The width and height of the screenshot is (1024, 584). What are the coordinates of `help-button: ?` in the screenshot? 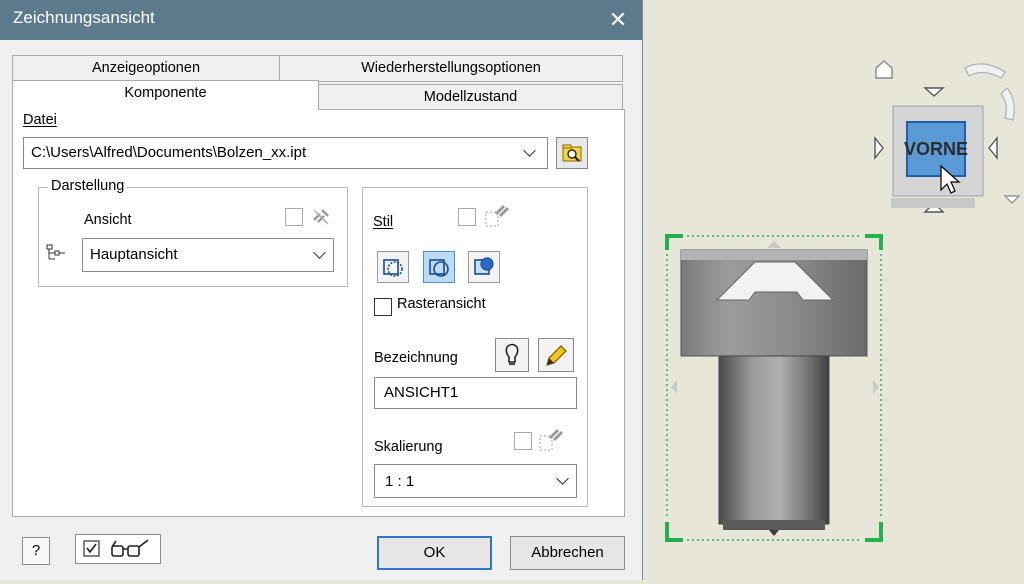 It's located at (36, 551).